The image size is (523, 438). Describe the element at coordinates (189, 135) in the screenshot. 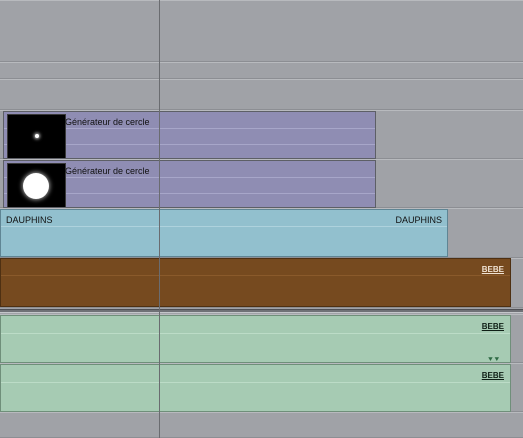

I see `circle-generator-clip-1: Générateur de cercle` at that location.